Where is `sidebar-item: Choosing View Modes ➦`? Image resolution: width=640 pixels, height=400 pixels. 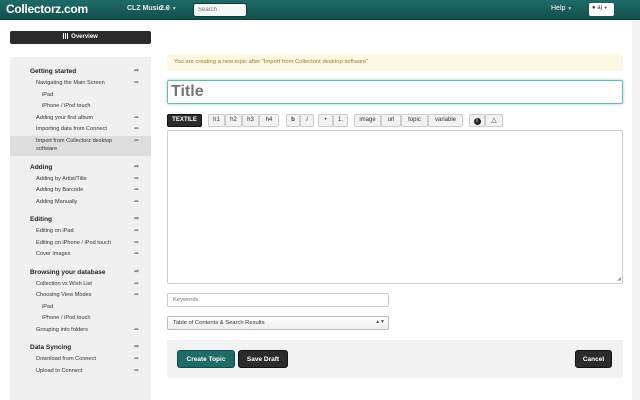
sidebar-item: Choosing View Modes ➦ is located at coordinates (80, 296).